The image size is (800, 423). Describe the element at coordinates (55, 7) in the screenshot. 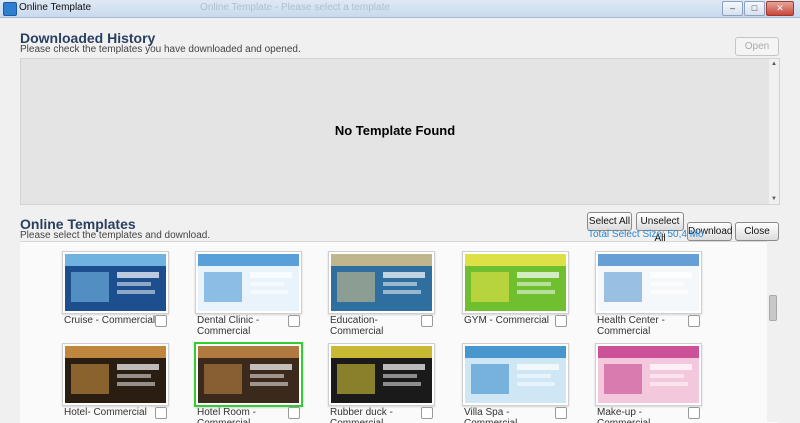

I see `window-title: Online Template` at that location.